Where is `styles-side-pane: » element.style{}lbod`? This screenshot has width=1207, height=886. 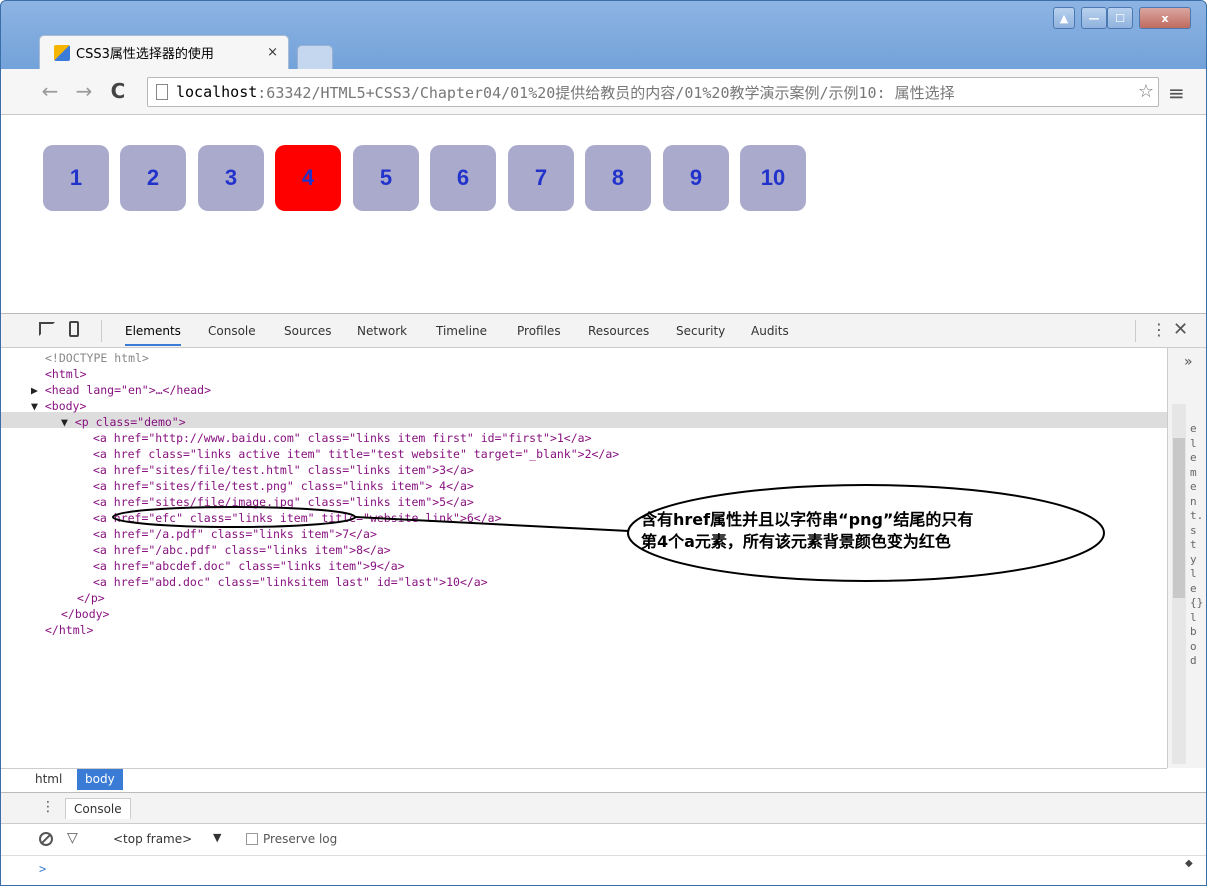 styles-side-pane: » element.style{}lbod is located at coordinates (1186, 558).